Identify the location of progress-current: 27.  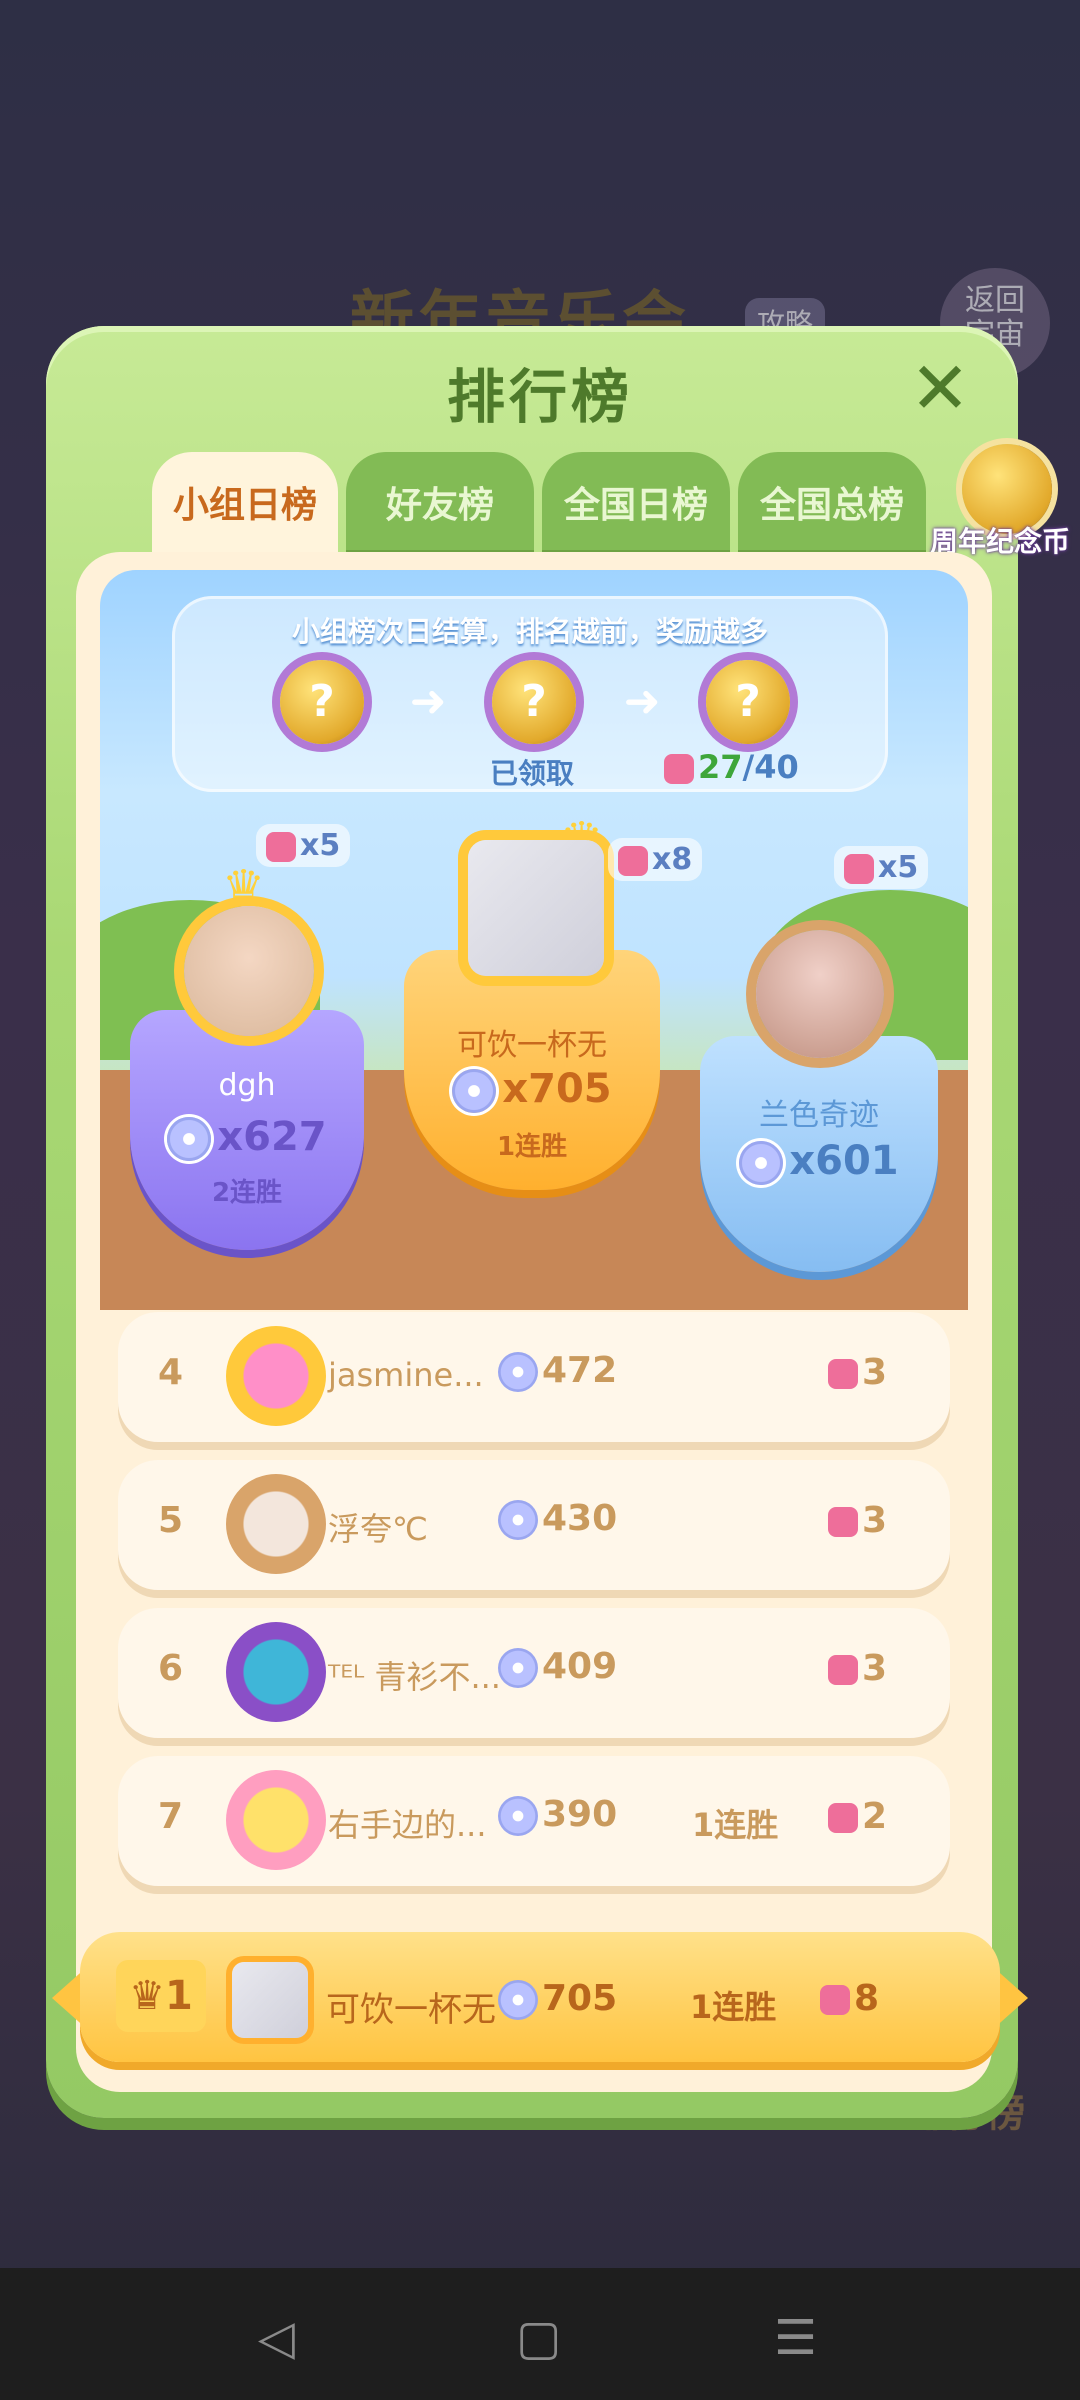
(720, 767).